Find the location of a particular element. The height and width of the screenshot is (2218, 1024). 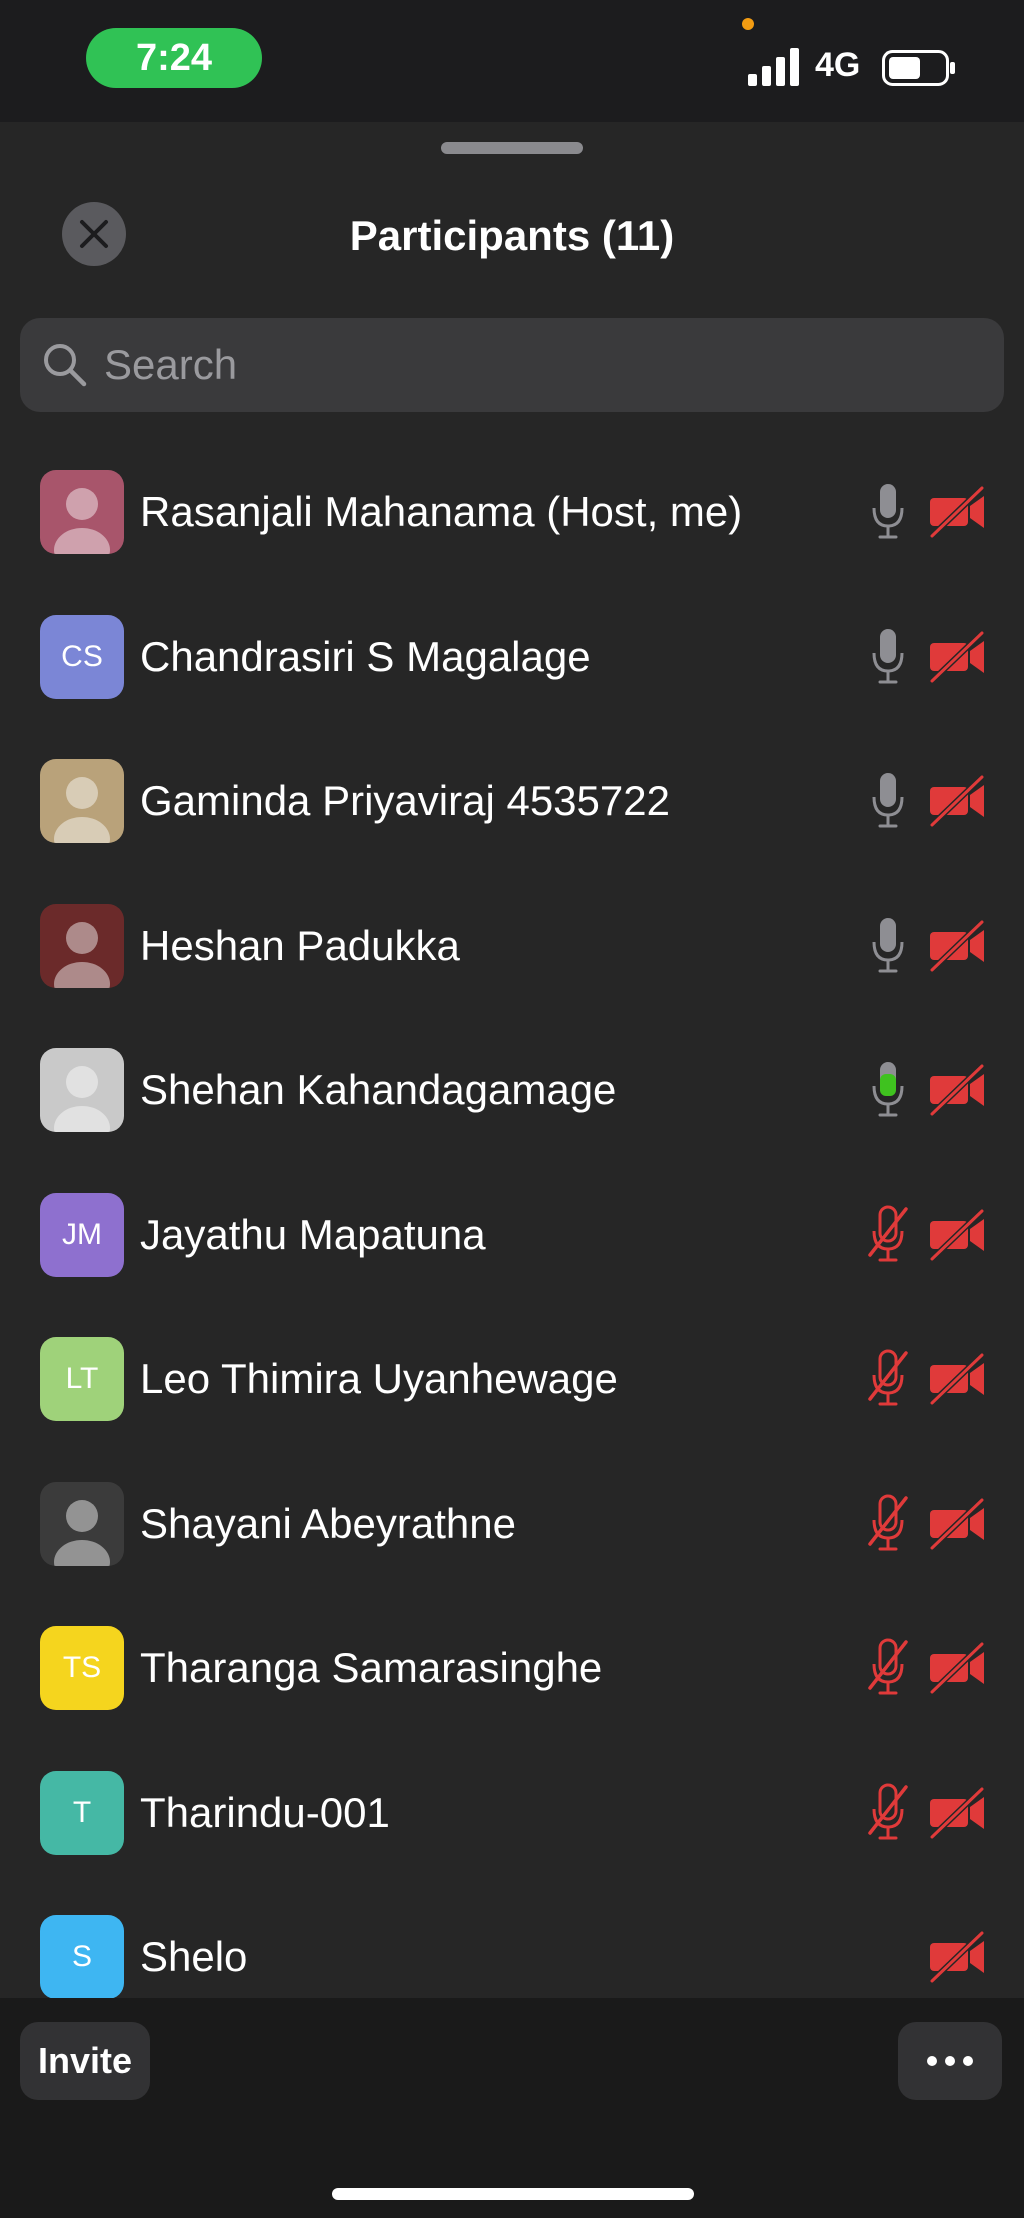

participant-row: TS Tharanga Samarasinghe is located at coordinates (512, 1668).